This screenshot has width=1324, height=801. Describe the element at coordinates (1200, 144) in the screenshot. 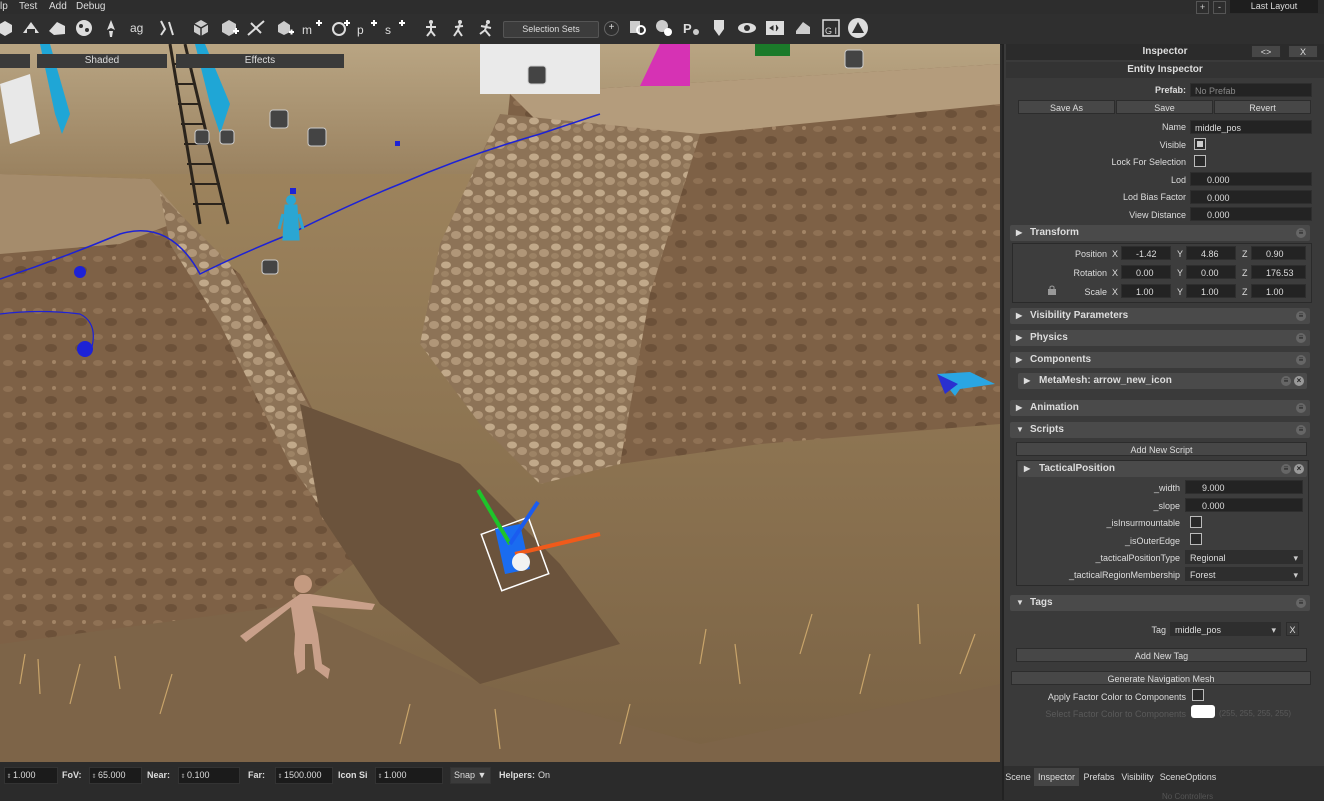

I see `visible-checkbox` at that location.